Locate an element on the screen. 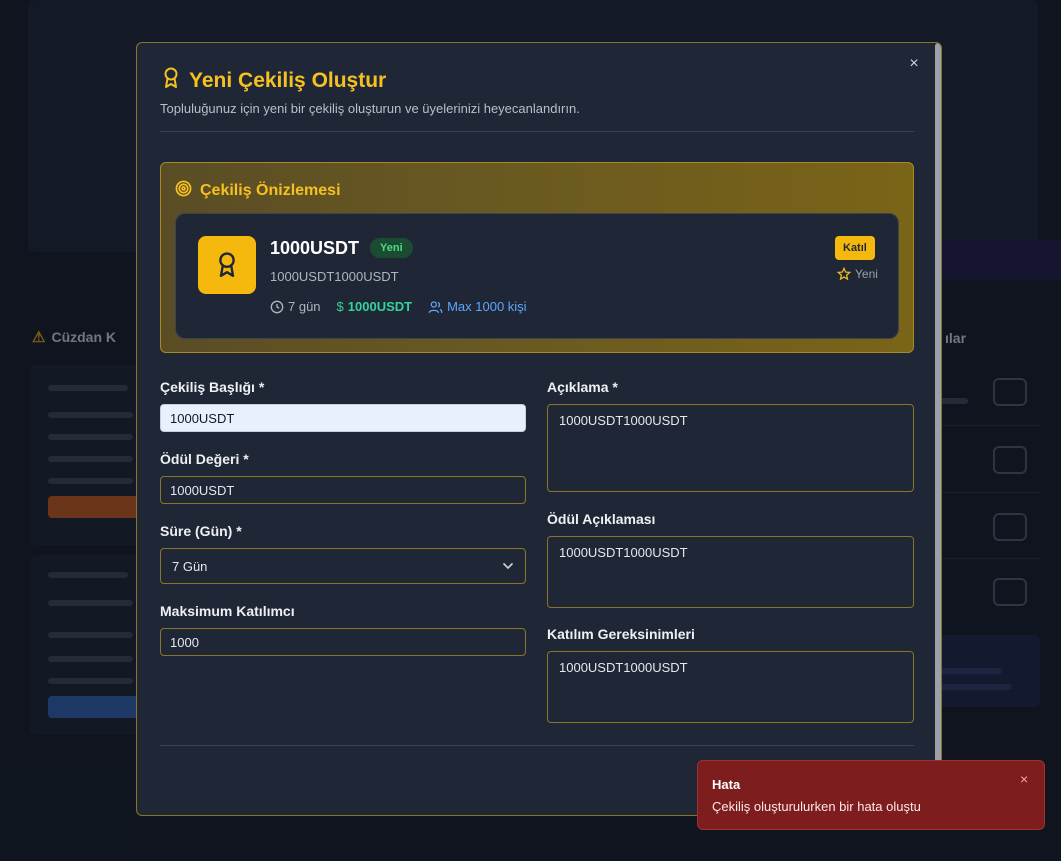 The image size is (1061, 861). dollar-icon: $ is located at coordinates (340, 306).